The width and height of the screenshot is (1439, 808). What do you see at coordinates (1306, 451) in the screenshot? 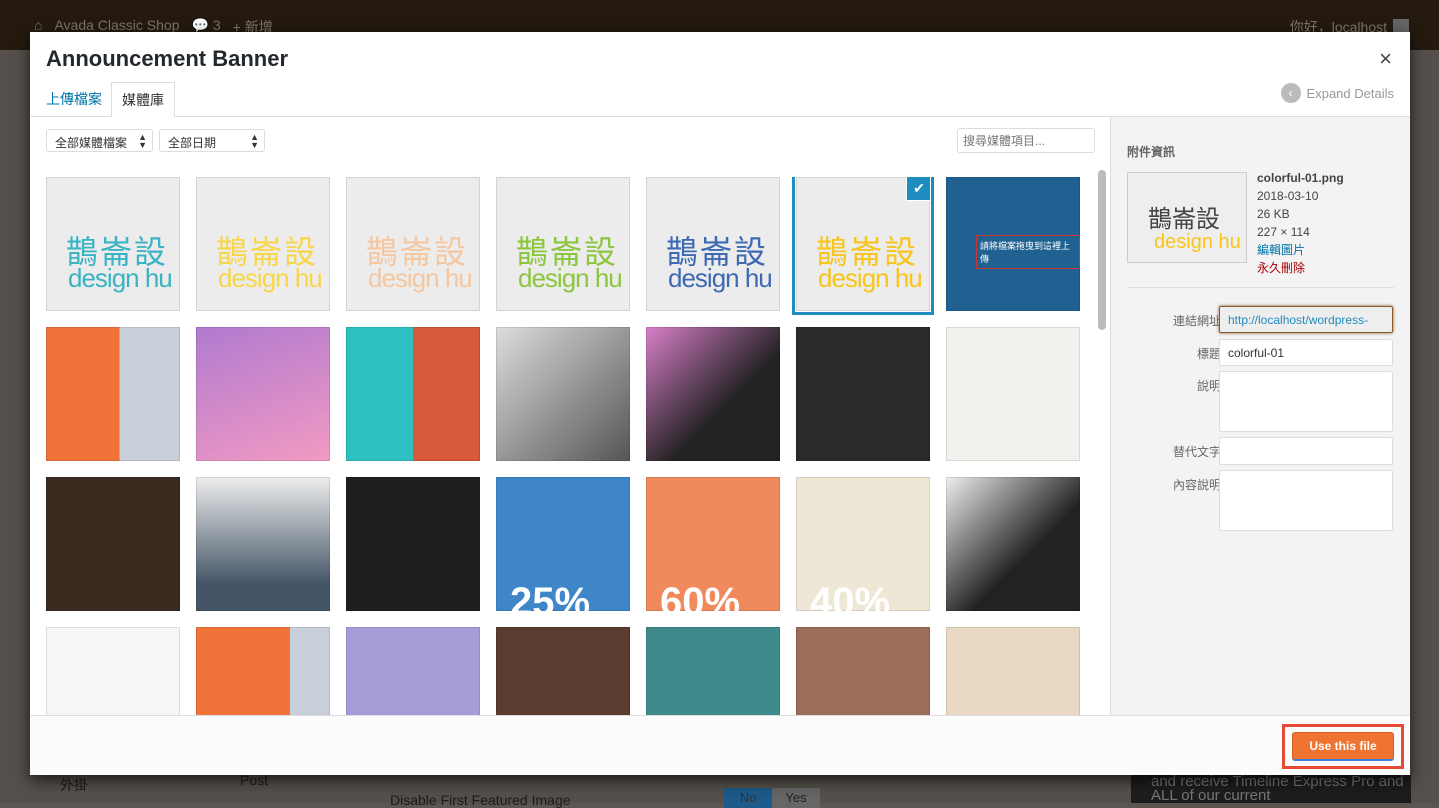
I see `alt-field` at bounding box center [1306, 451].